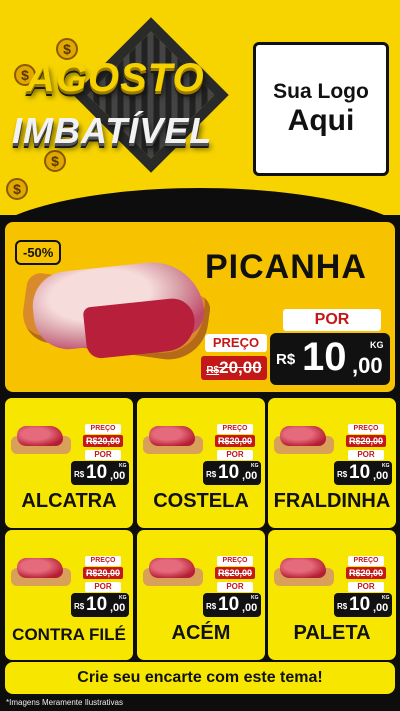 The height and width of the screenshot is (711, 400). I want to click on promo-title-line1: AGOSTO, so click(115, 78).